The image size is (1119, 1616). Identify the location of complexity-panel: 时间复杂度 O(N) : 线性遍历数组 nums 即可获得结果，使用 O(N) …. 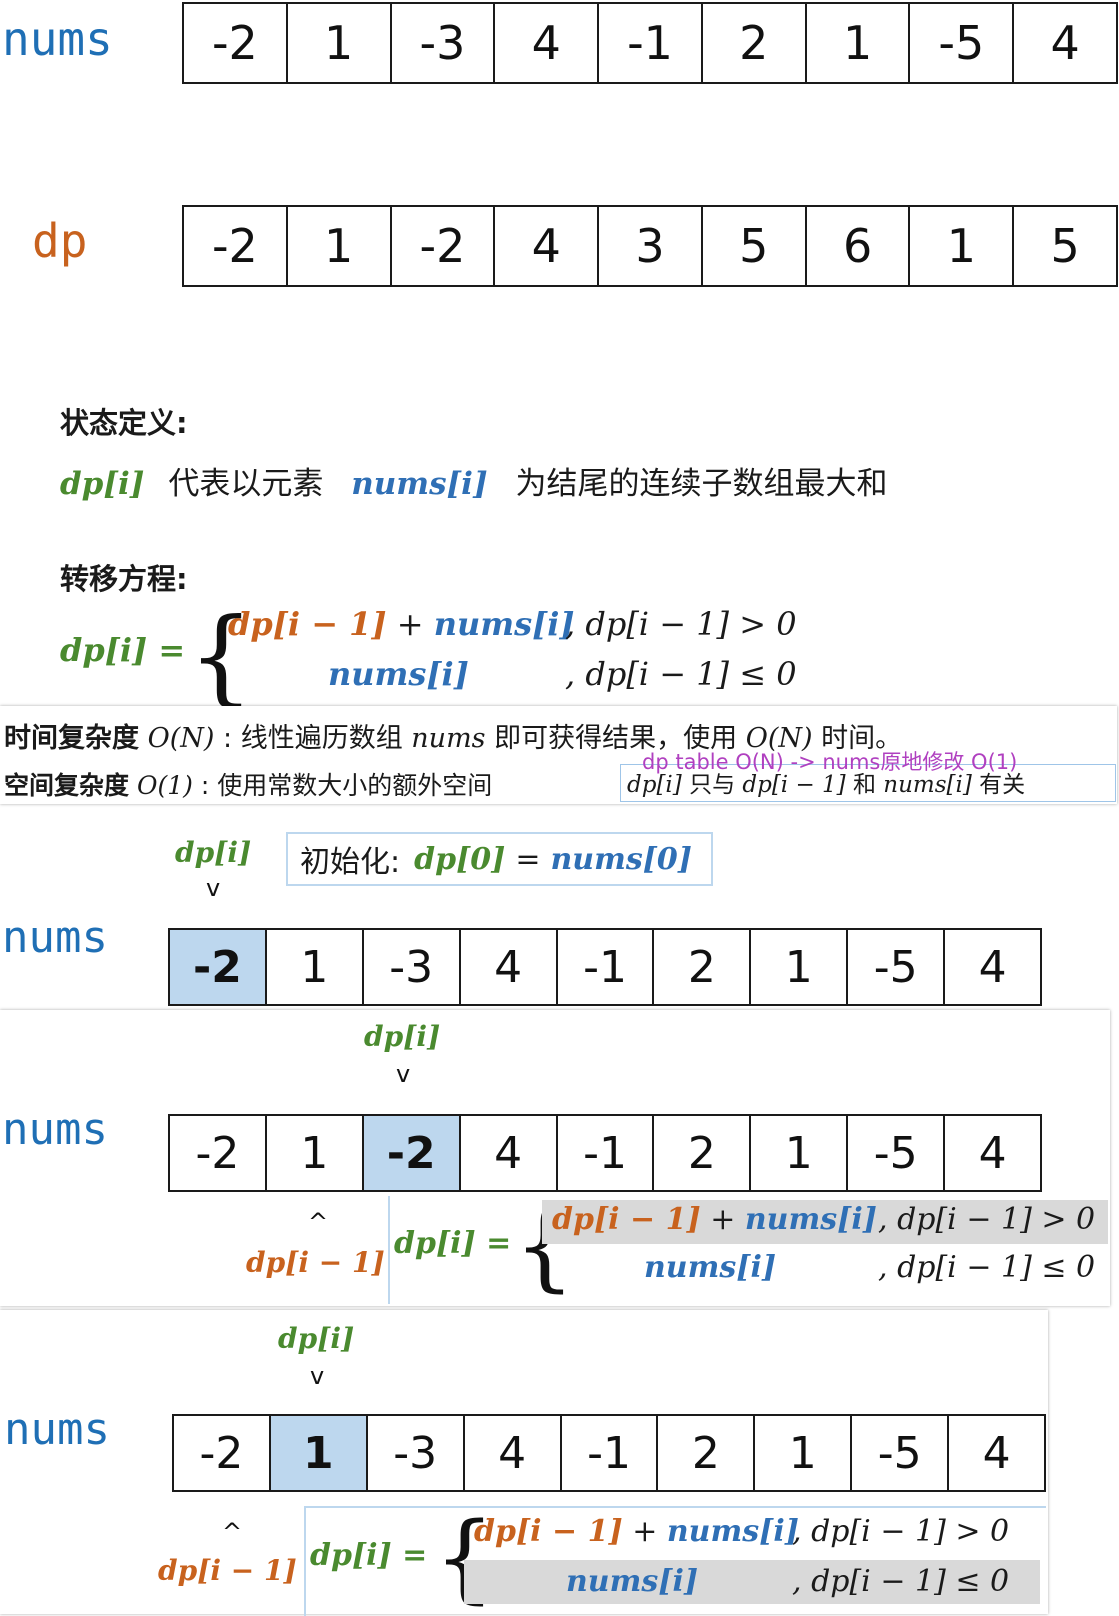
(558, 755).